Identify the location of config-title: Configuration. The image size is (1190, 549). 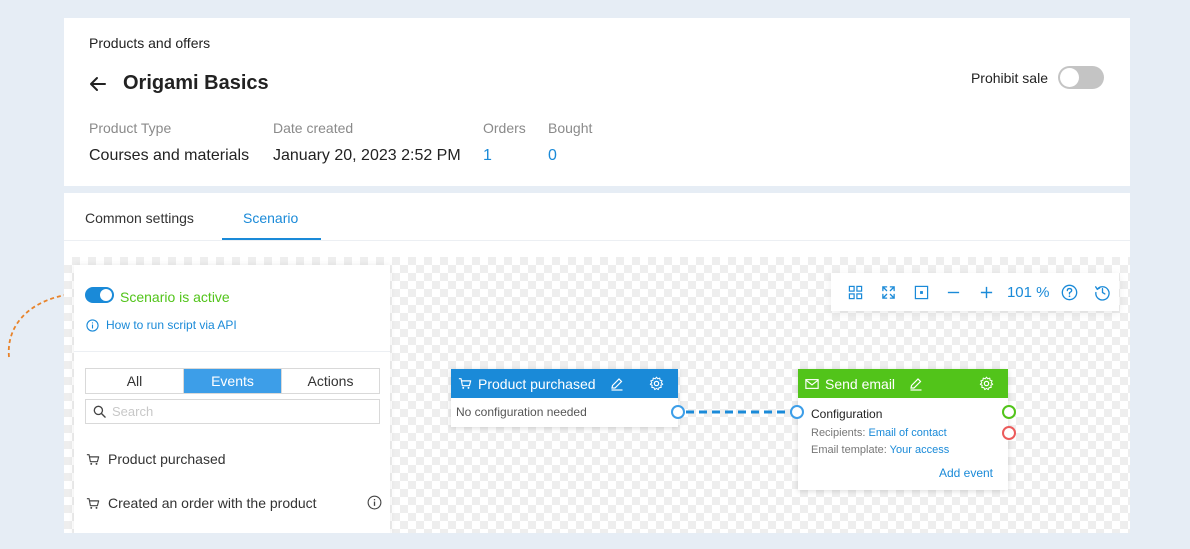
(847, 414).